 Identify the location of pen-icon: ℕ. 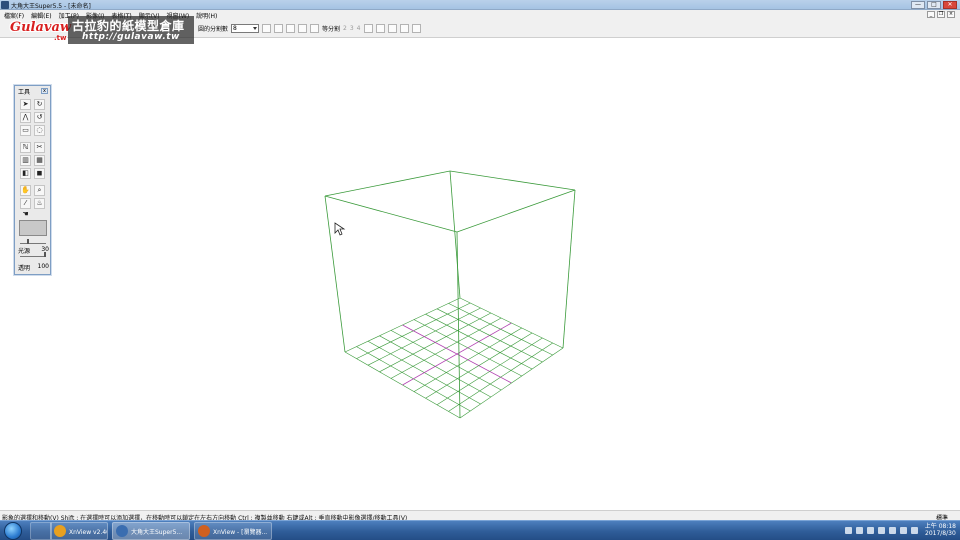
(25, 147).